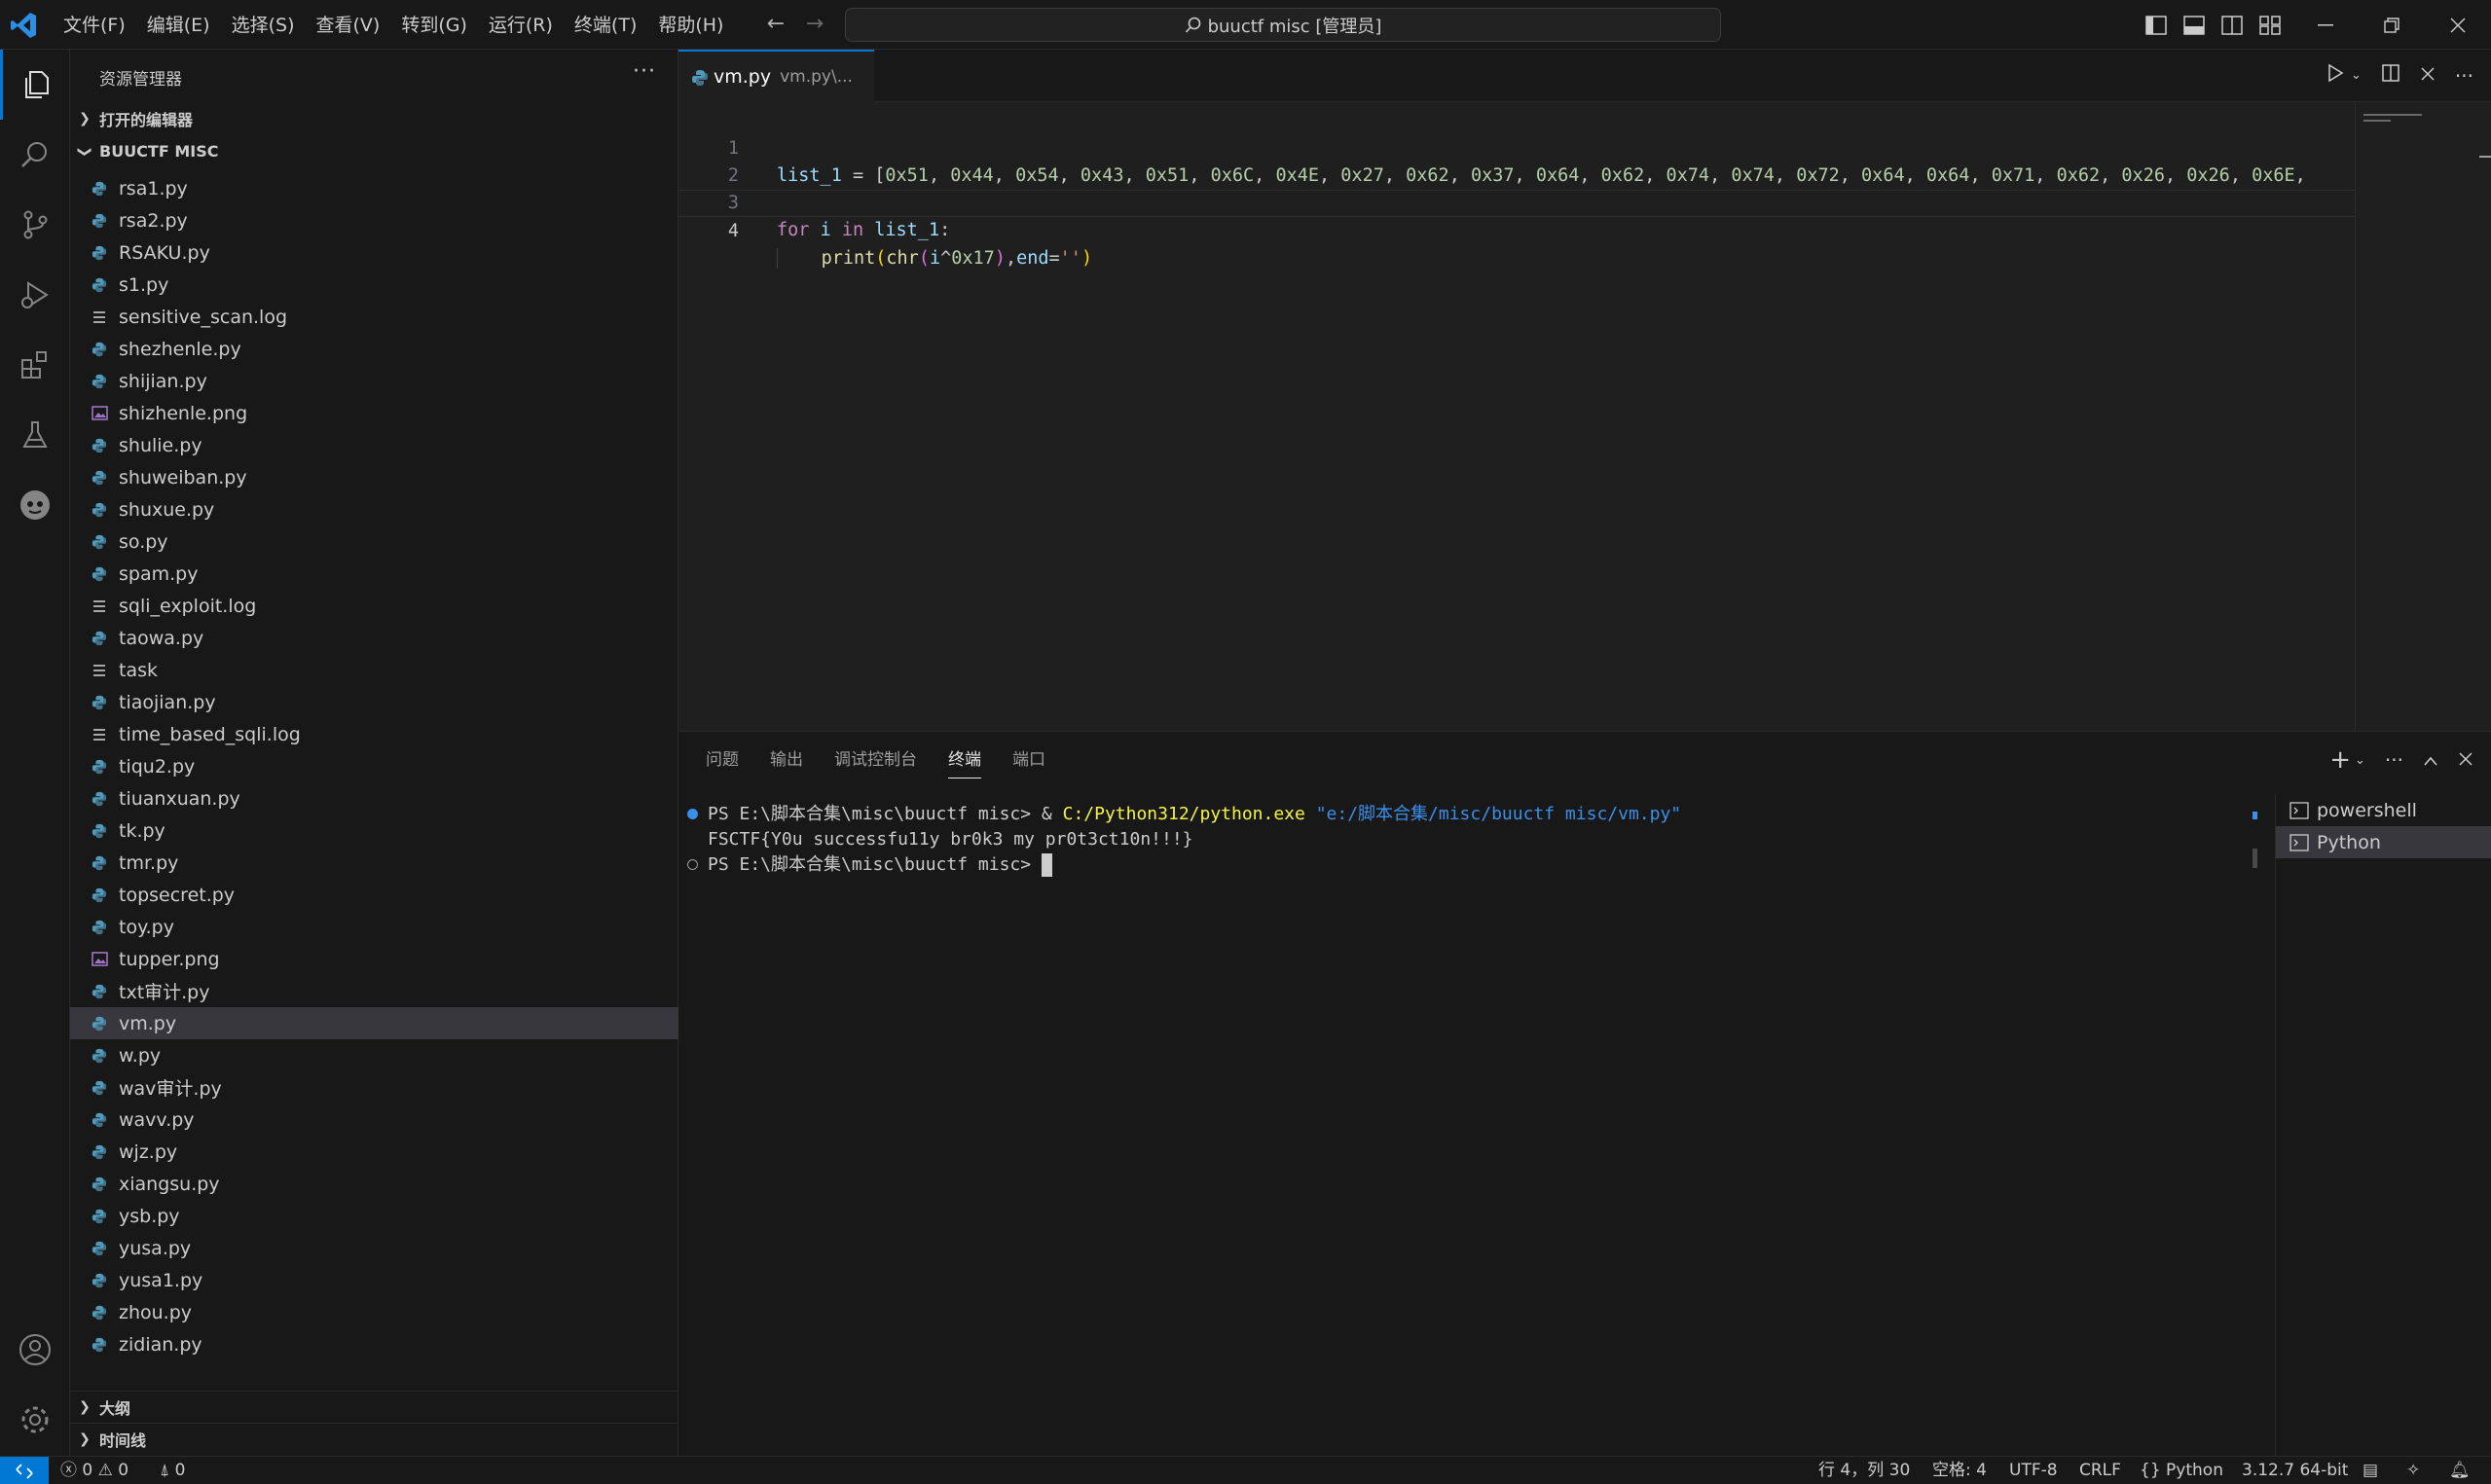 The image size is (2491, 1484). Describe the element at coordinates (722, 760) in the screenshot. I see `tab-problems: 问题` at that location.